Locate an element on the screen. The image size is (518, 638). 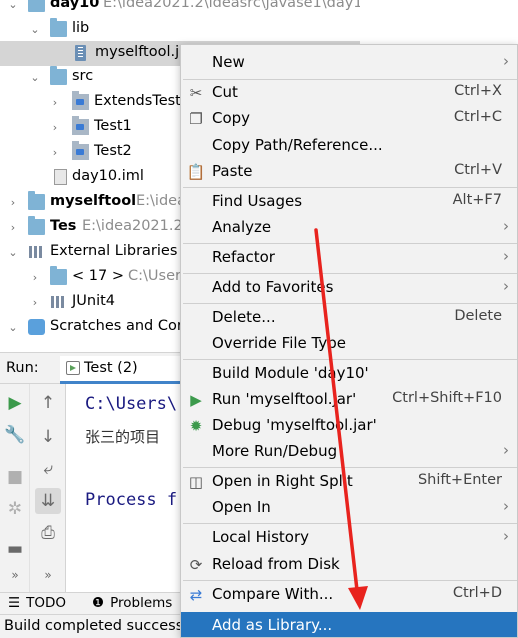
menu-item-cut: ✂ Cut Ctrl+X is located at coordinates (349, 93).